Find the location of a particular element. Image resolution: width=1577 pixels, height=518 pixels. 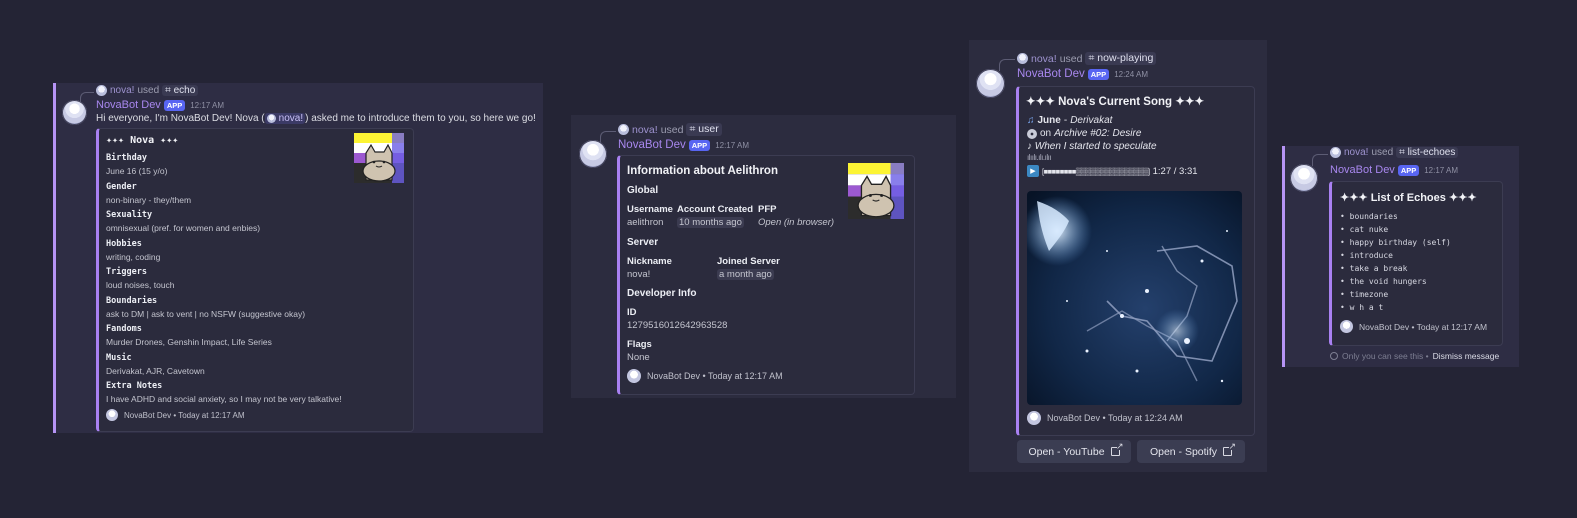

field-value-triggers: loud noises, touch is located at coordinates (140, 285).